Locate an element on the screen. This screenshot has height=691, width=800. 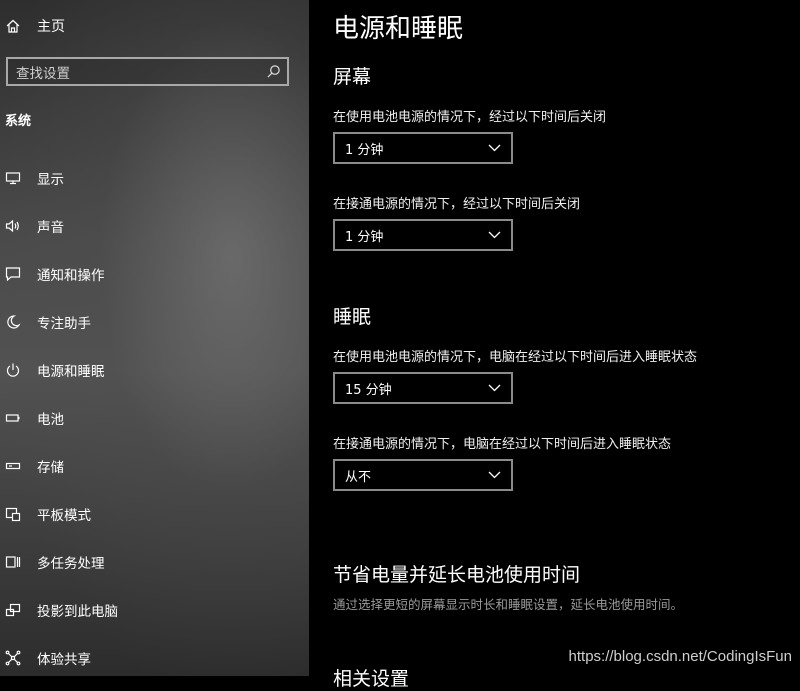
sidebar-item-label: 通知和操作 is located at coordinates (71, 276).